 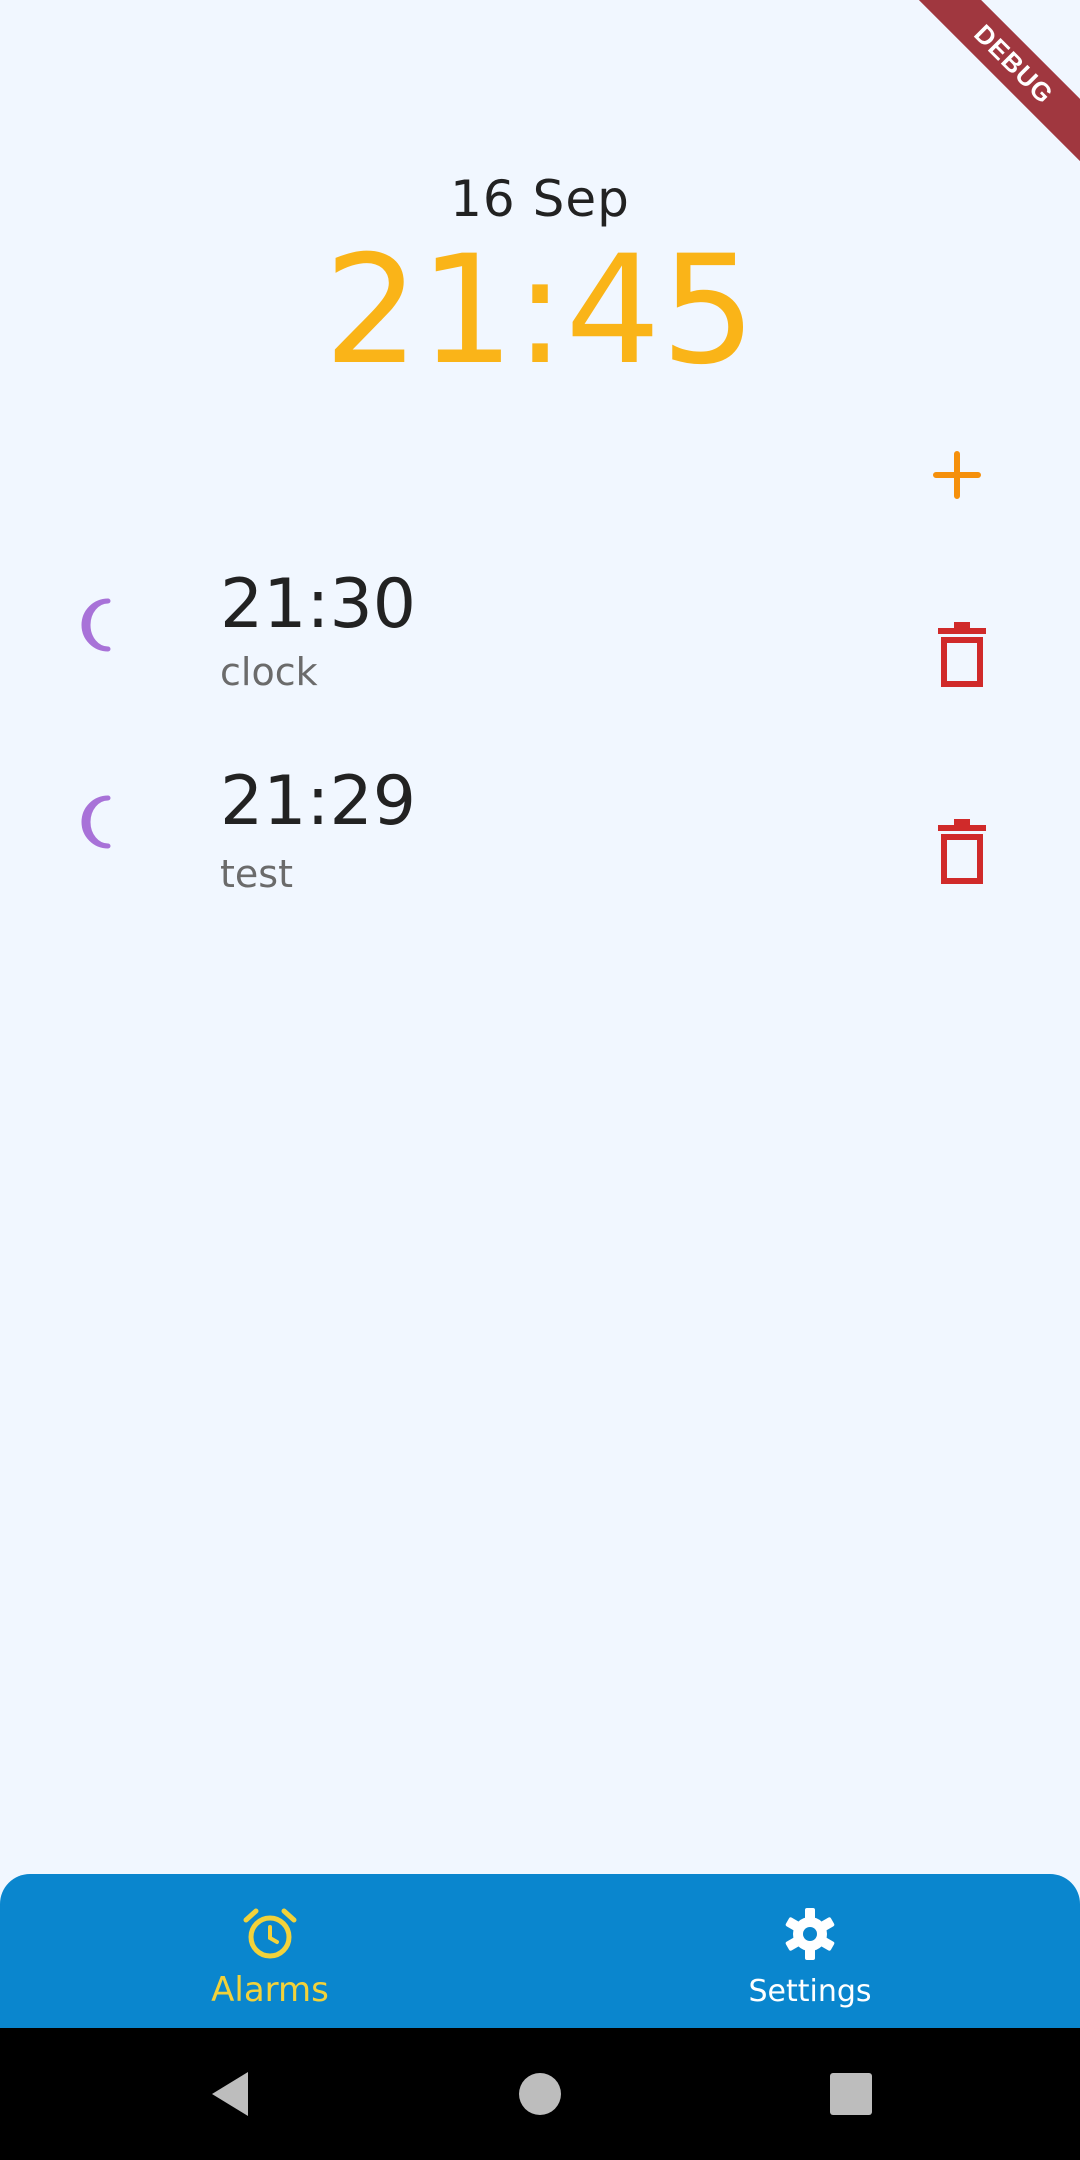 I want to click on add-alarm-button, so click(x=957, y=475).